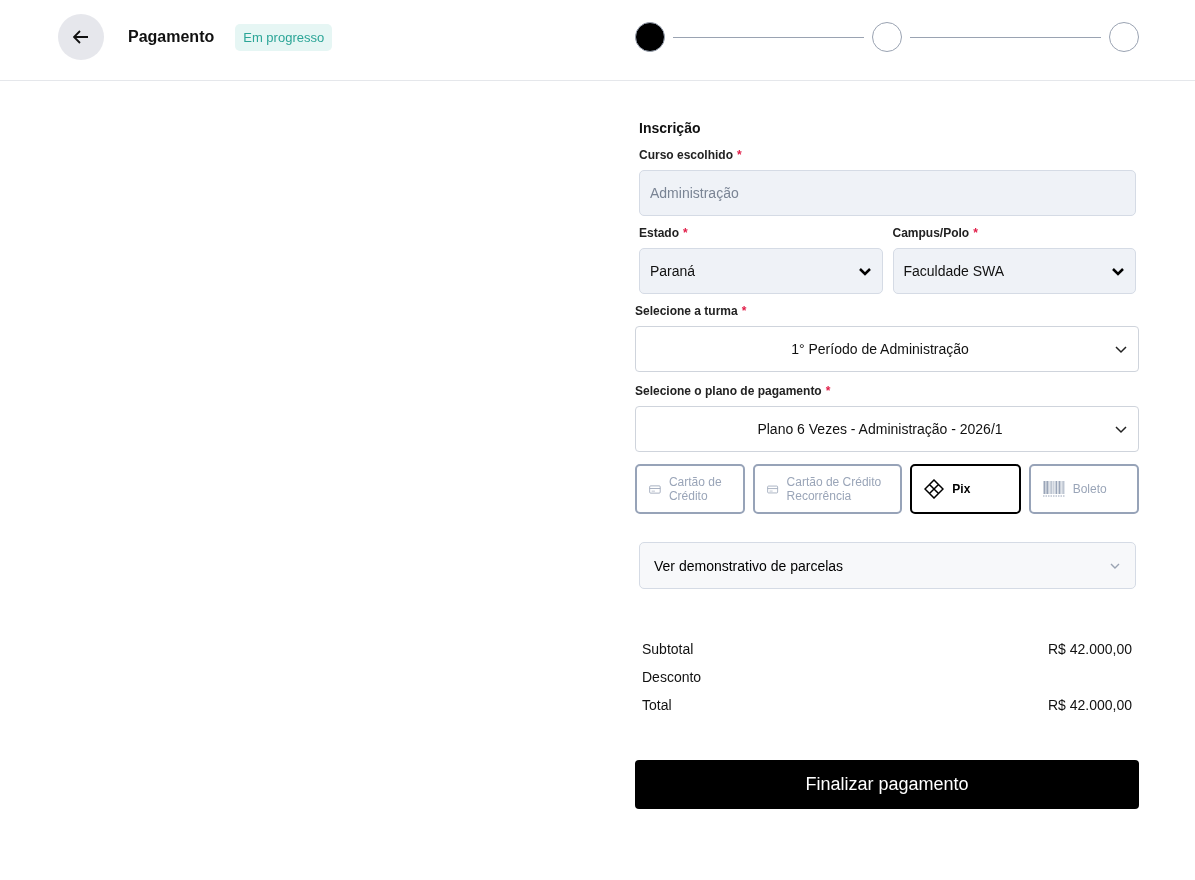 The height and width of the screenshot is (880, 1195). I want to click on field-label: Selecione o plano de pagamento, so click(728, 391).